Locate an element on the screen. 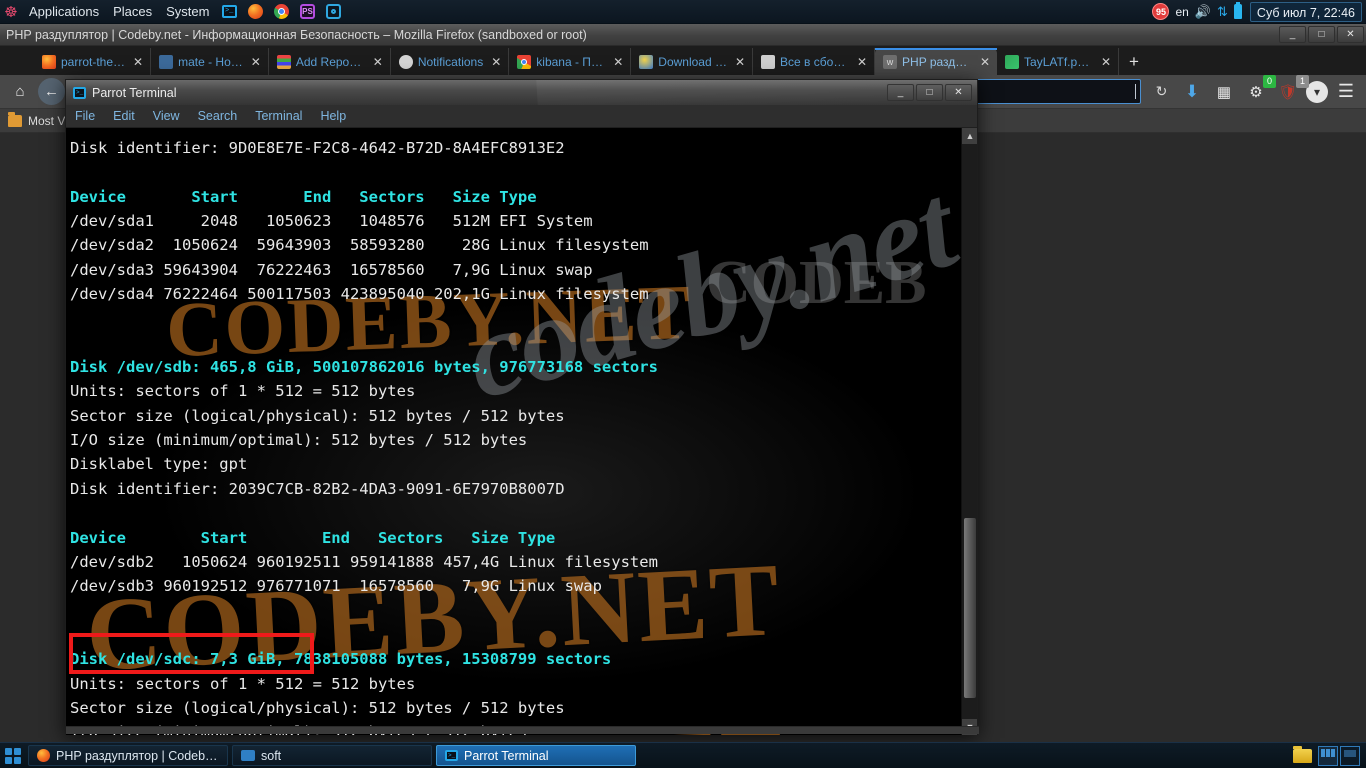 The width and height of the screenshot is (1366, 768). folder-icon is located at coordinates (1302, 754).